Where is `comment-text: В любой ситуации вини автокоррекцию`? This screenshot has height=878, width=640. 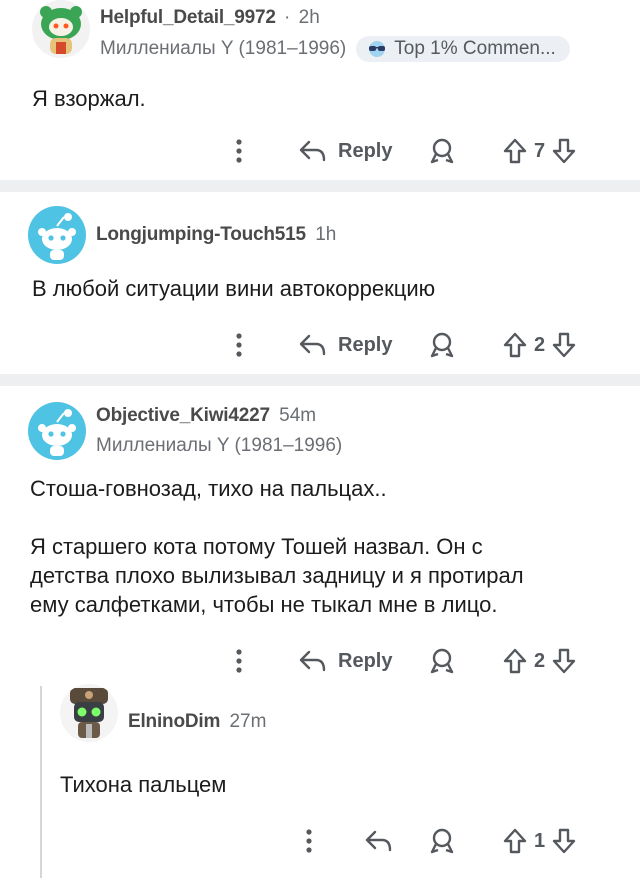 comment-text: В любой ситуации вини автокоррекцию is located at coordinates (234, 288).